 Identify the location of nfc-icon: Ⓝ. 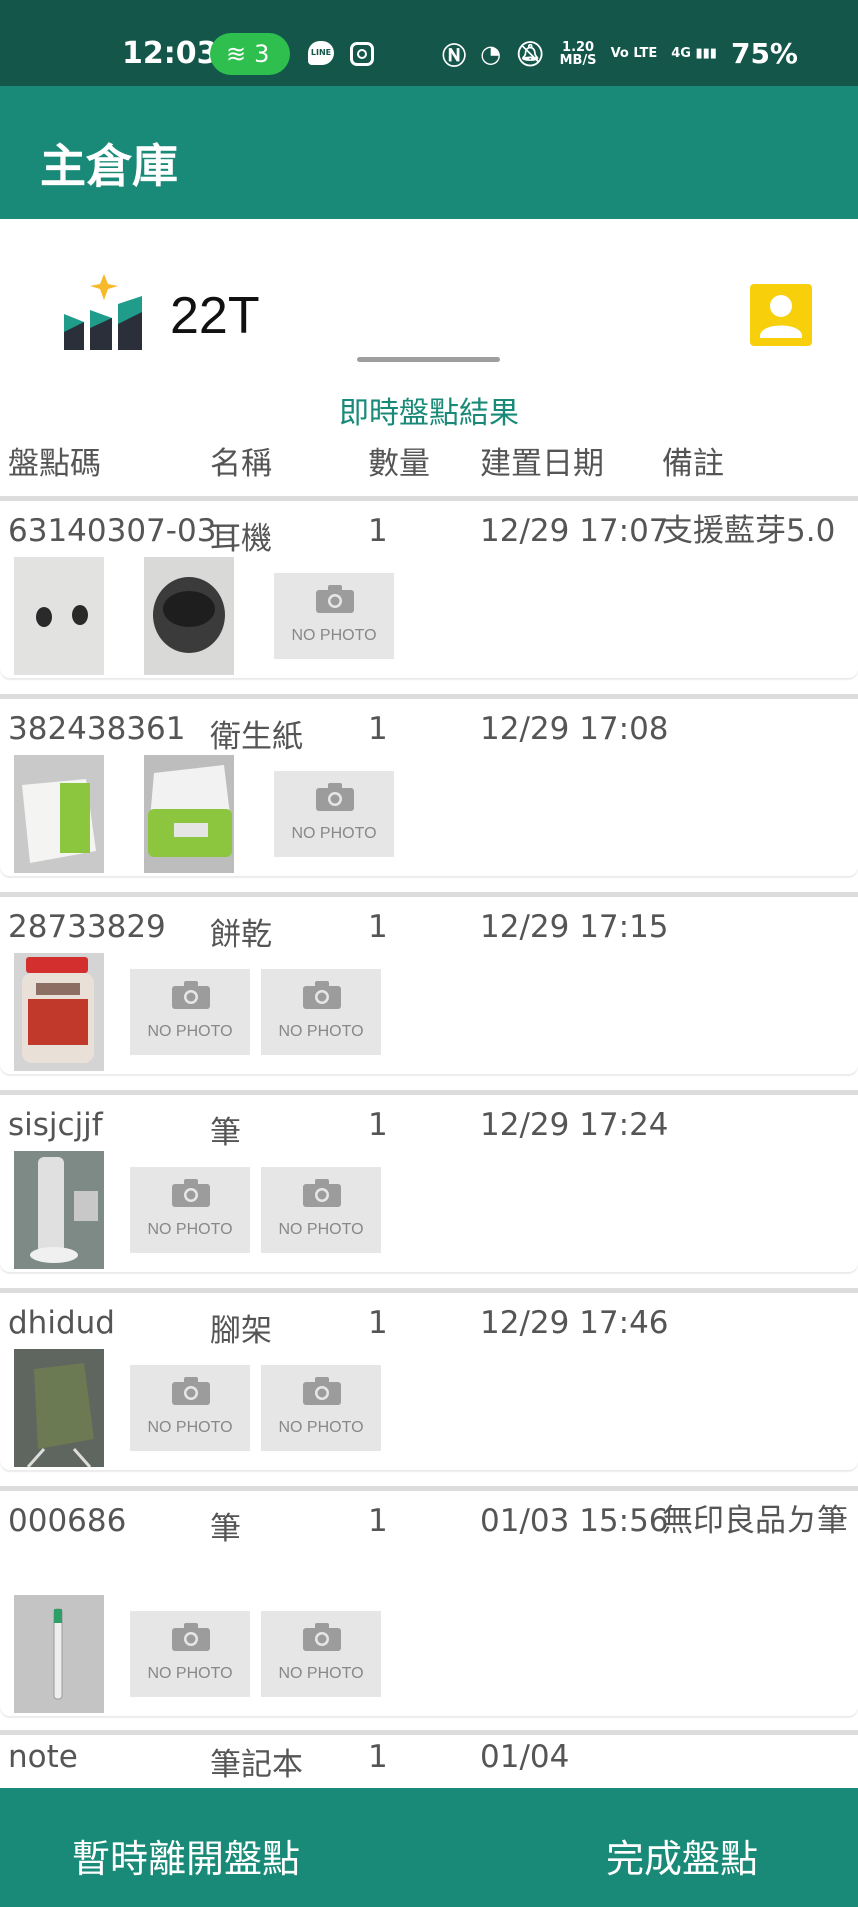
(454, 56).